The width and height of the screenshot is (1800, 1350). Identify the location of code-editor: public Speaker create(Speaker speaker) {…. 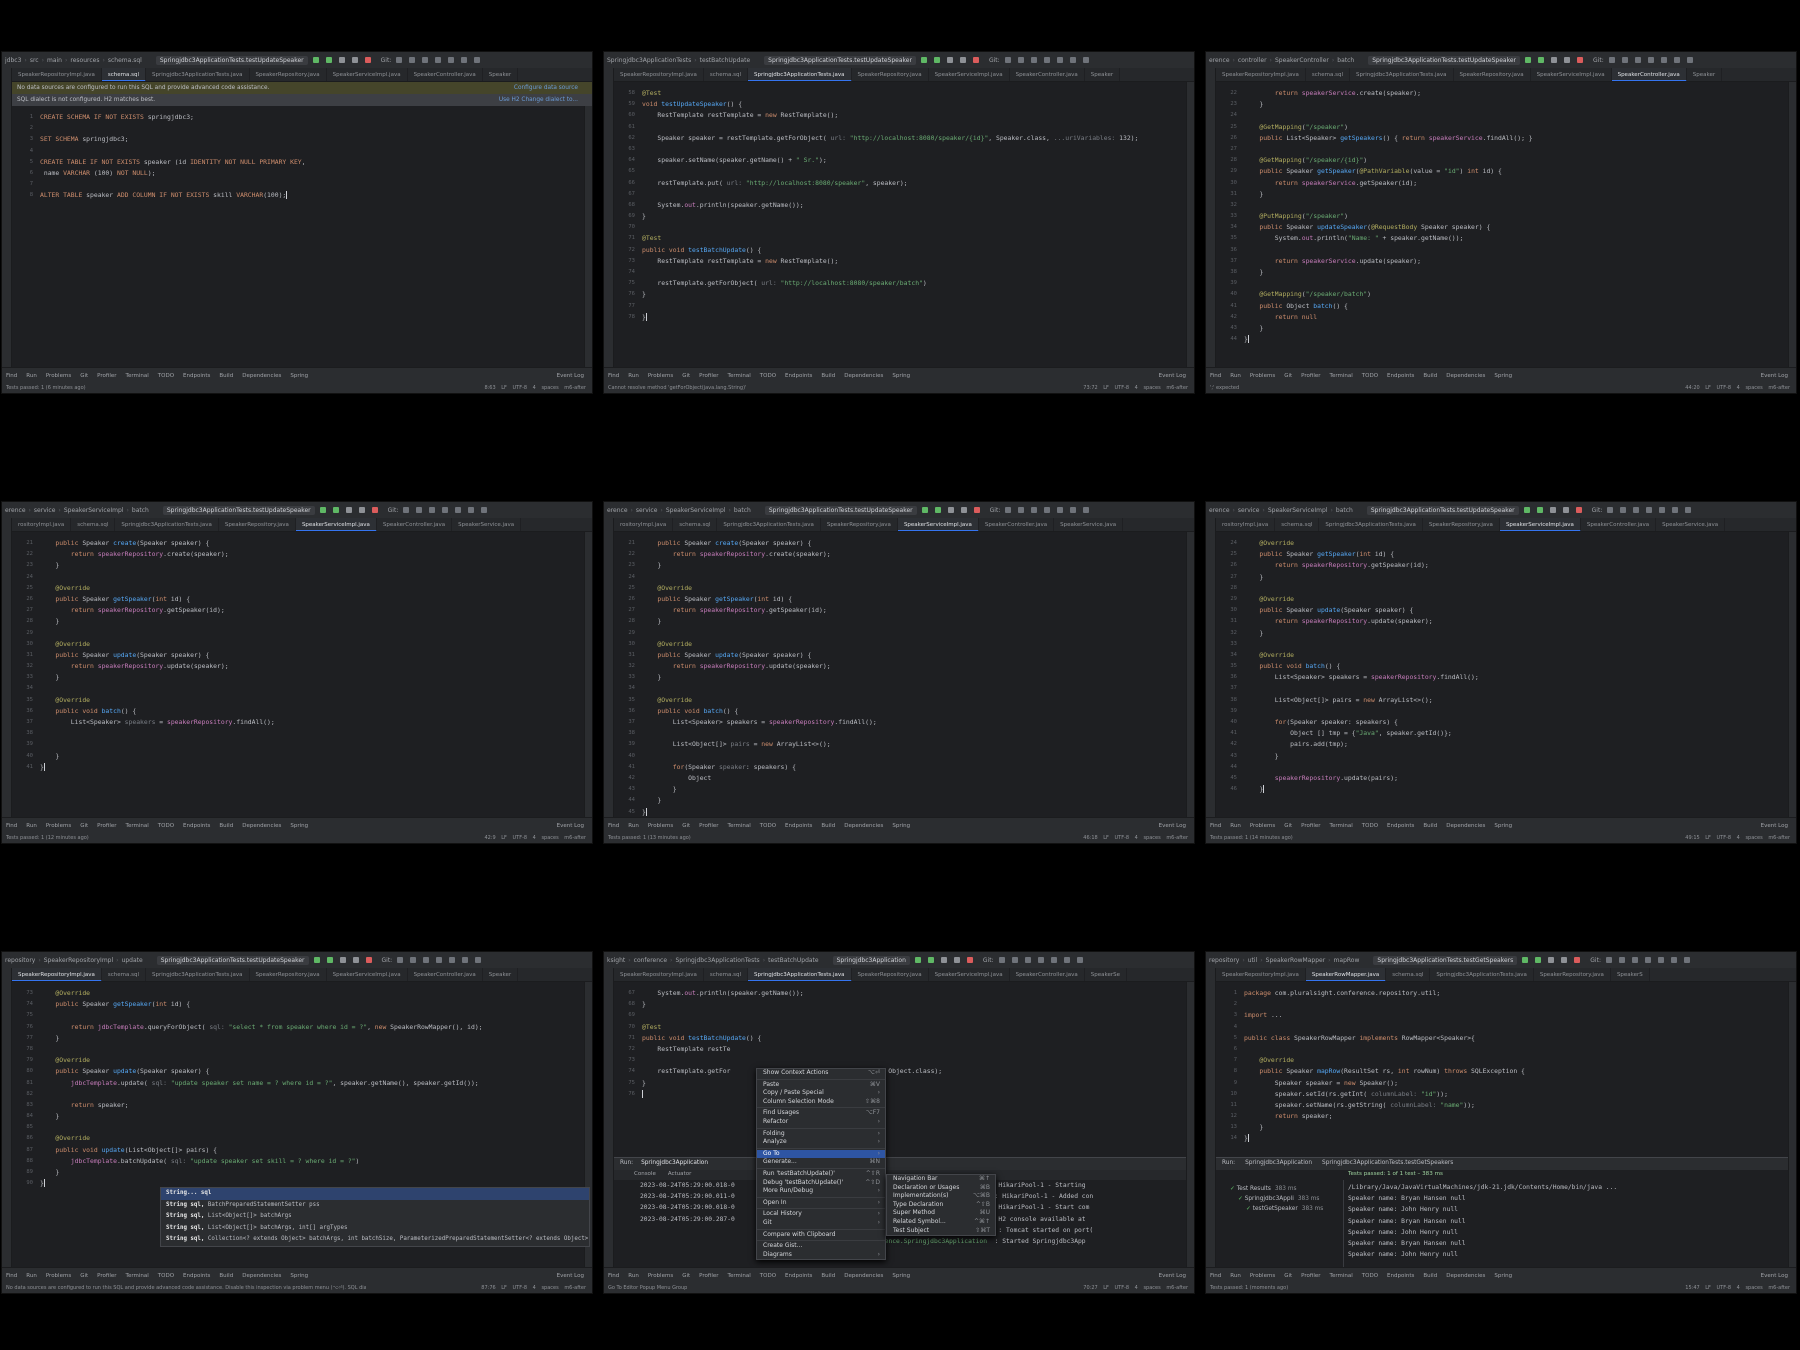
(311, 674).